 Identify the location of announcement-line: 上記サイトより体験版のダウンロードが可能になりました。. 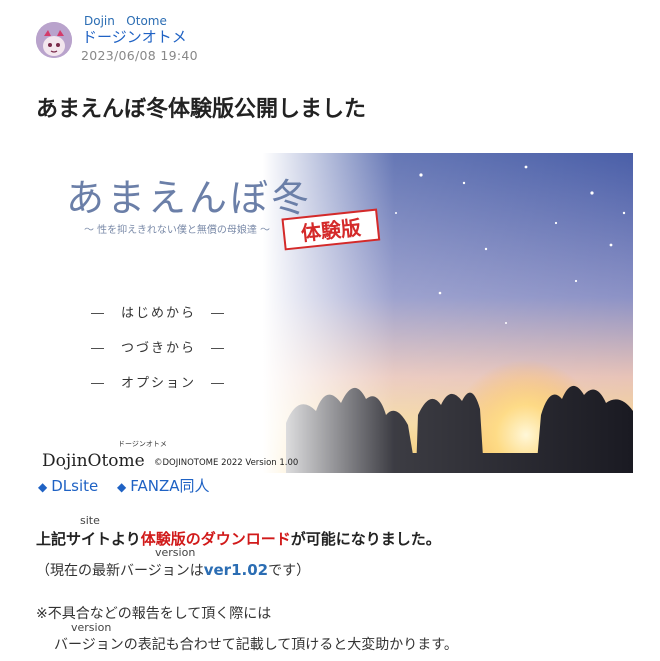
(238, 538).